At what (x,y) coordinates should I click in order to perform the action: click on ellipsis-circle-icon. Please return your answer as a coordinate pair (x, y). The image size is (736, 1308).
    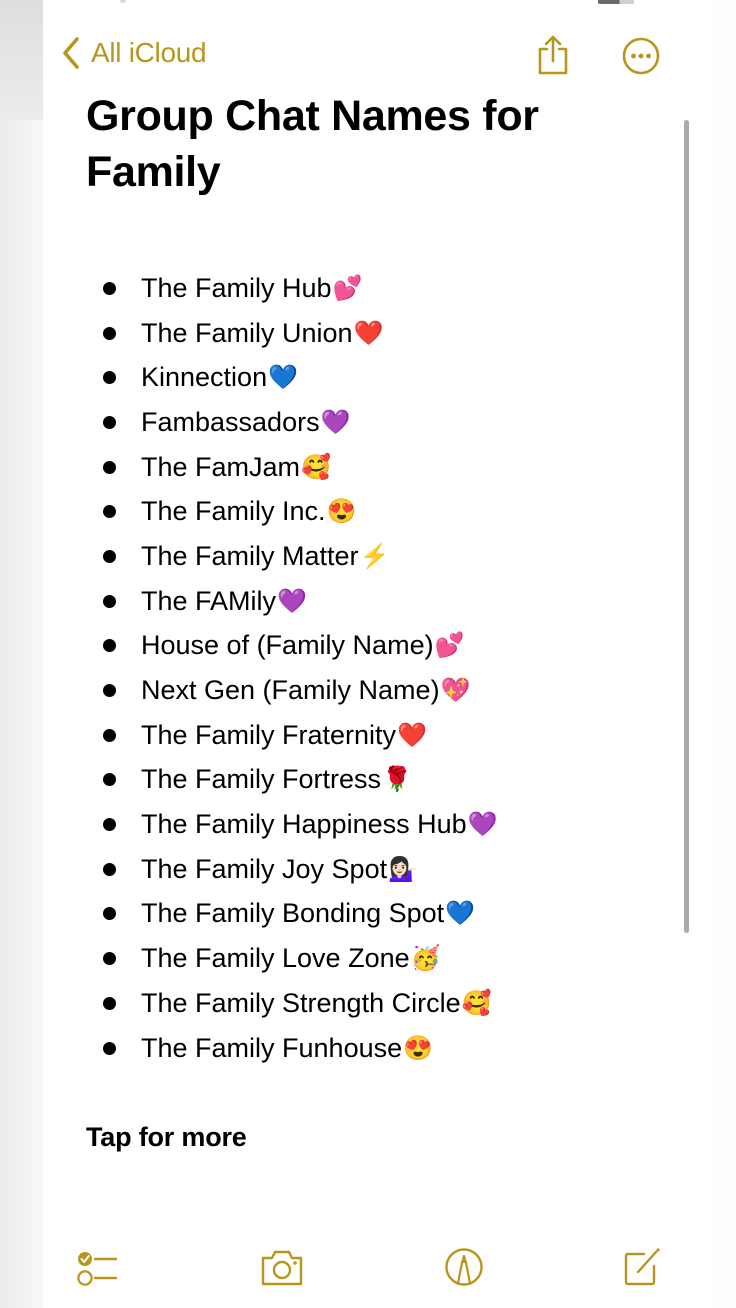
    Looking at the image, I should click on (641, 58).